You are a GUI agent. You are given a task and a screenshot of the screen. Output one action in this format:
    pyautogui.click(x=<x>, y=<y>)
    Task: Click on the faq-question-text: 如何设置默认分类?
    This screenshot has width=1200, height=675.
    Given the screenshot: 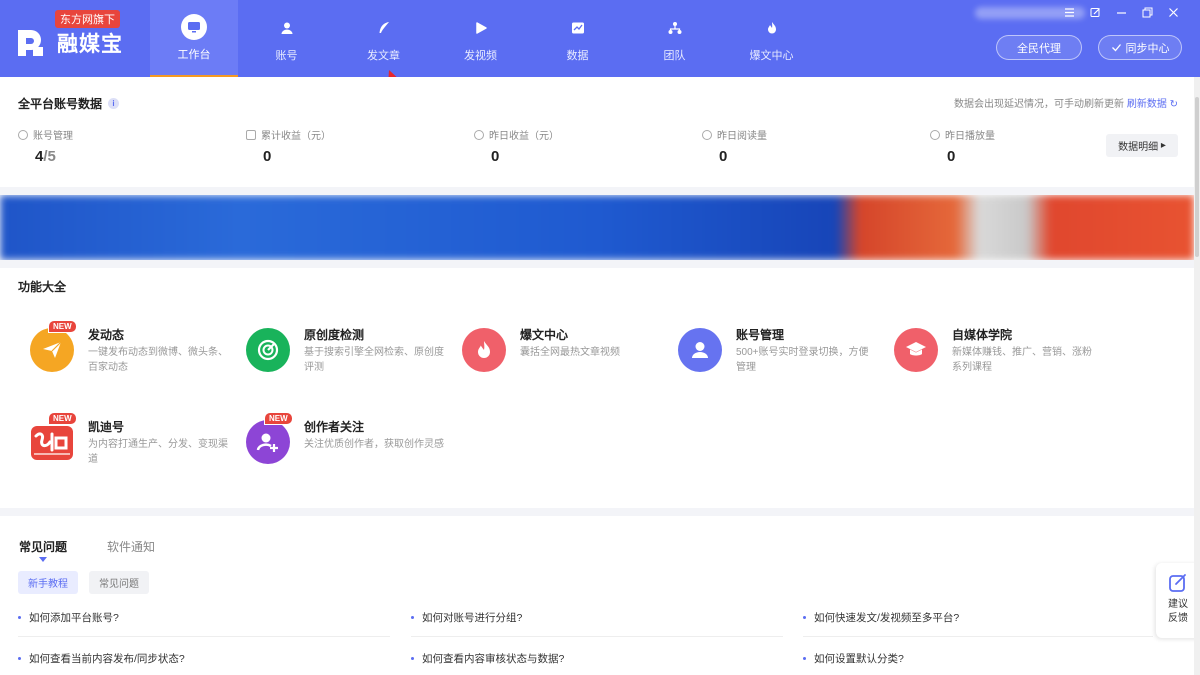 What is the action you would take?
    pyautogui.click(x=859, y=659)
    